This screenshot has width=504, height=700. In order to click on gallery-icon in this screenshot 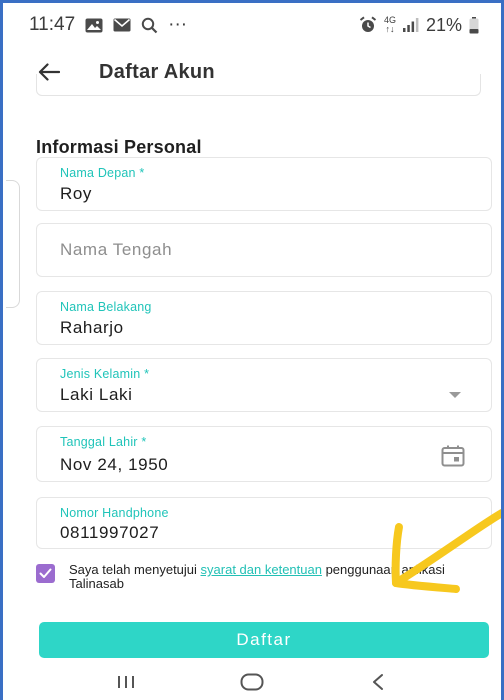, I will do `click(94, 25)`.